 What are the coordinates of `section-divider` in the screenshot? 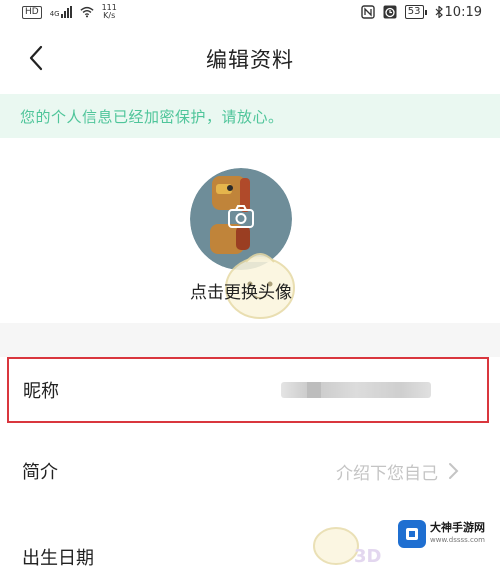 It's located at (250, 340).